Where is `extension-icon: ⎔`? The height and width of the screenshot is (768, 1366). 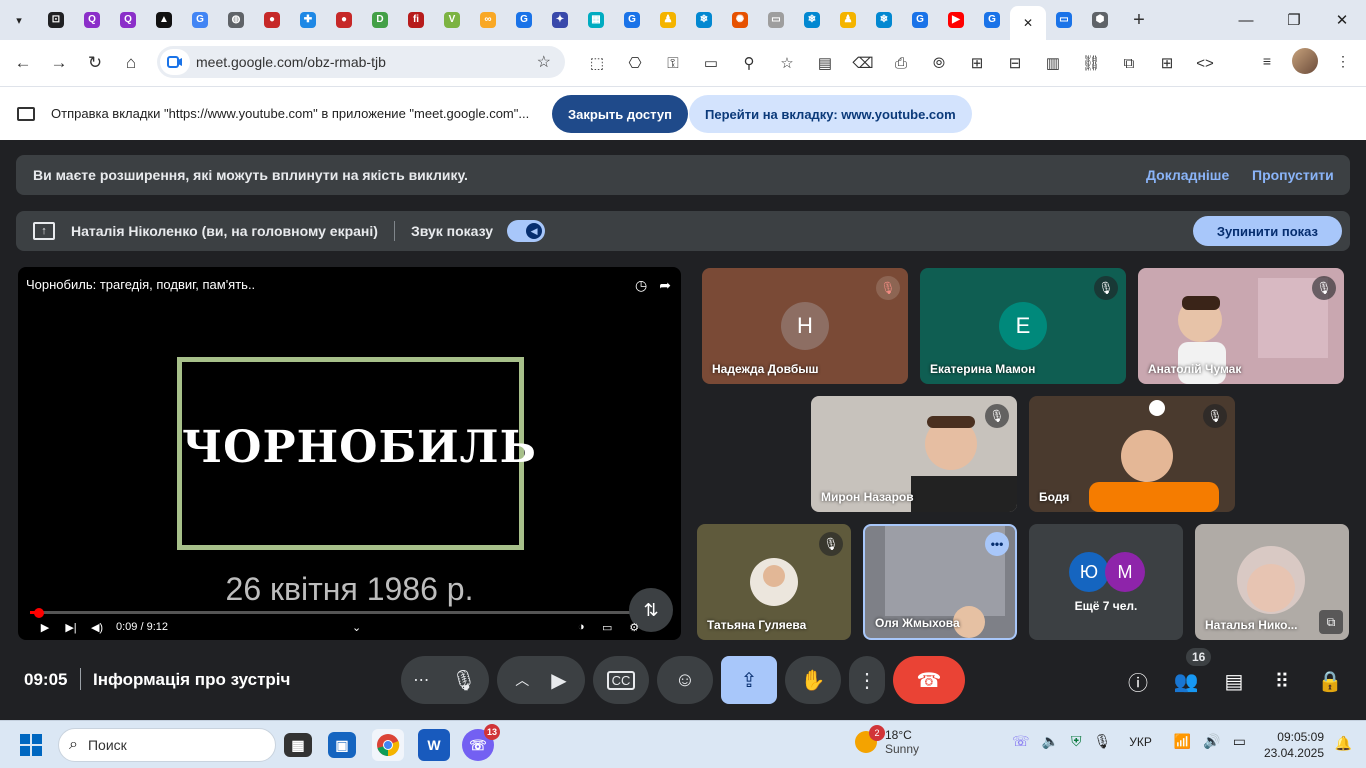 extension-icon: ⎔ is located at coordinates (635, 63).